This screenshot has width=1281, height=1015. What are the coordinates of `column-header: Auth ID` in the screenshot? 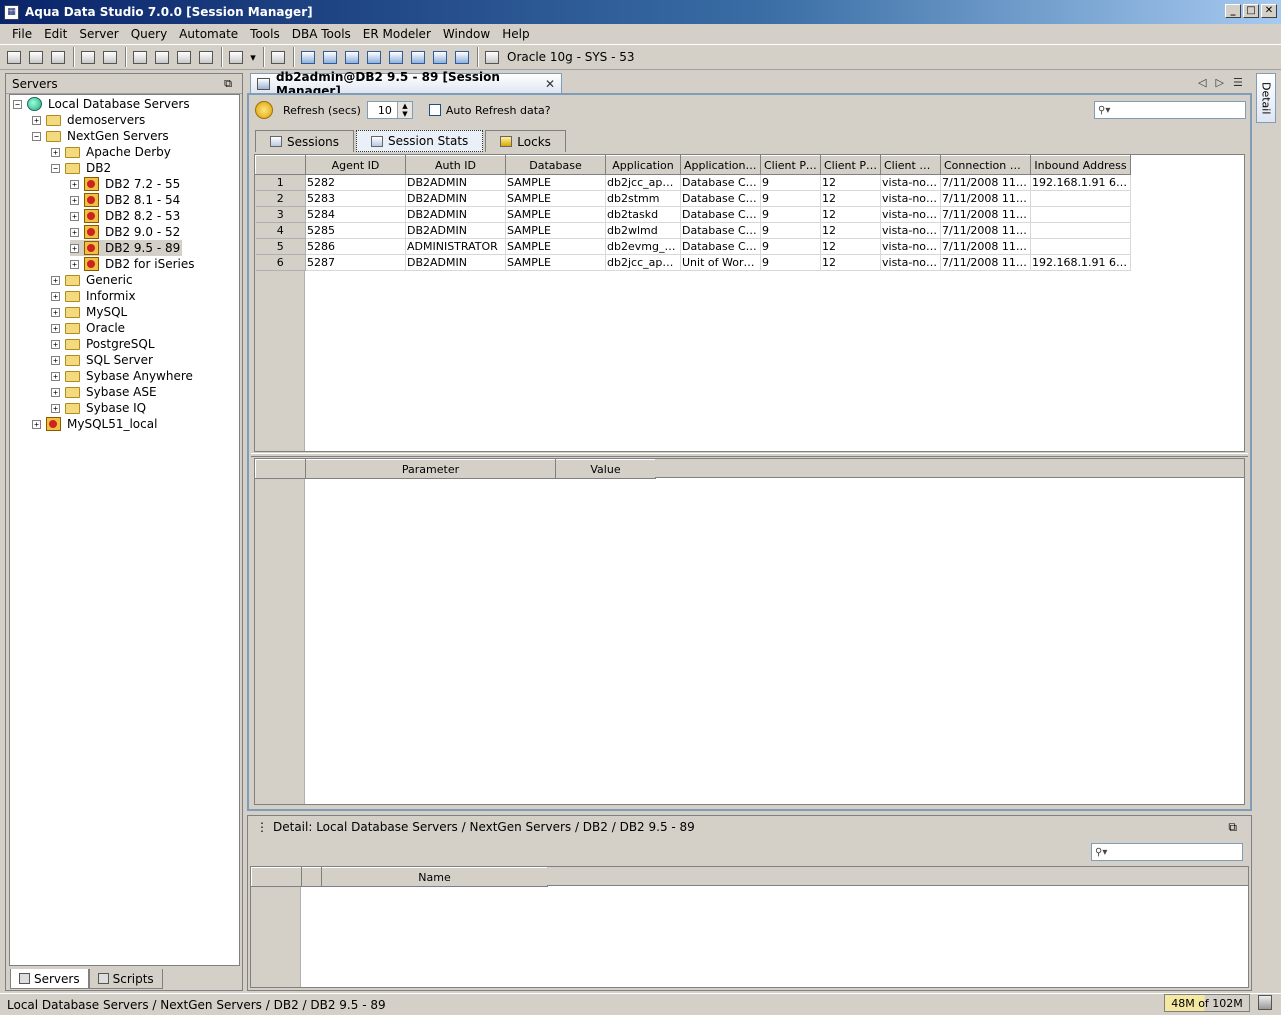 It's located at (455, 165).